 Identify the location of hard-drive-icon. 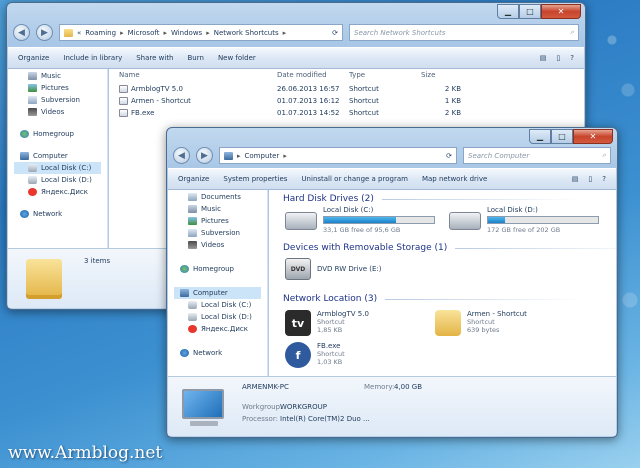
(465, 221).